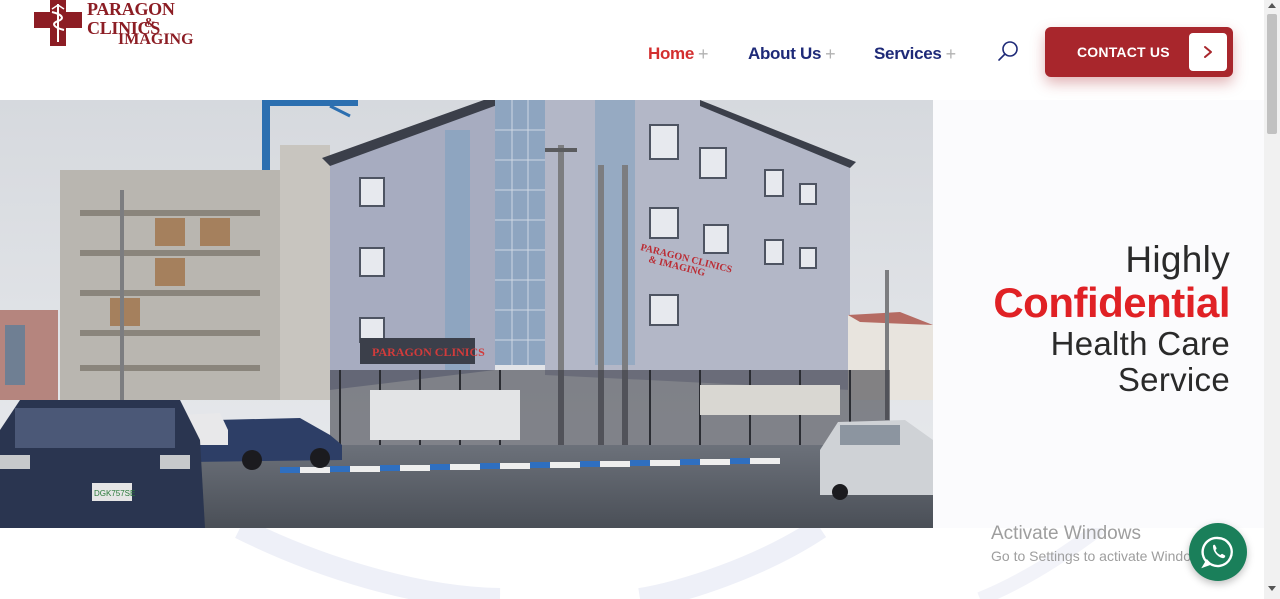  What do you see at coordinates (130, 25) in the screenshot?
I see `site-logo: PARAGON CLINICS & IMAGING` at bounding box center [130, 25].